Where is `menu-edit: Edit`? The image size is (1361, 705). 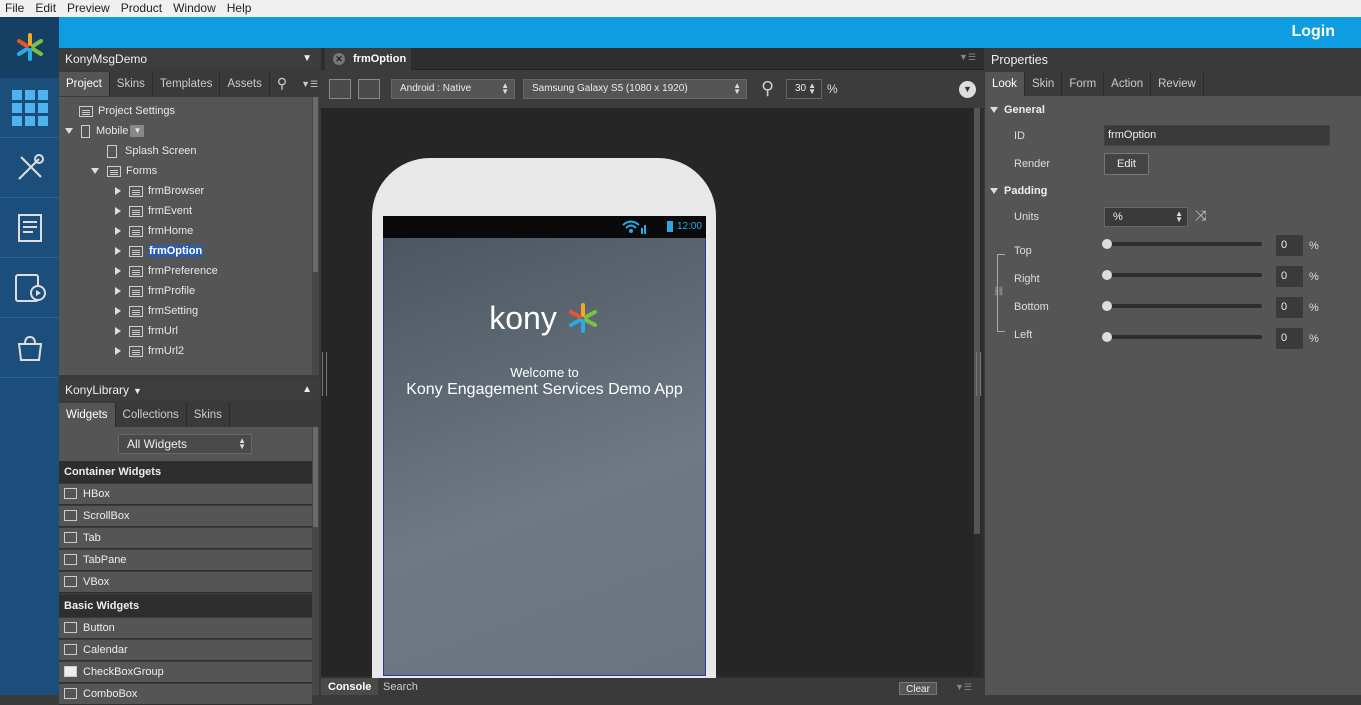 menu-edit: Edit is located at coordinates (46, 8).